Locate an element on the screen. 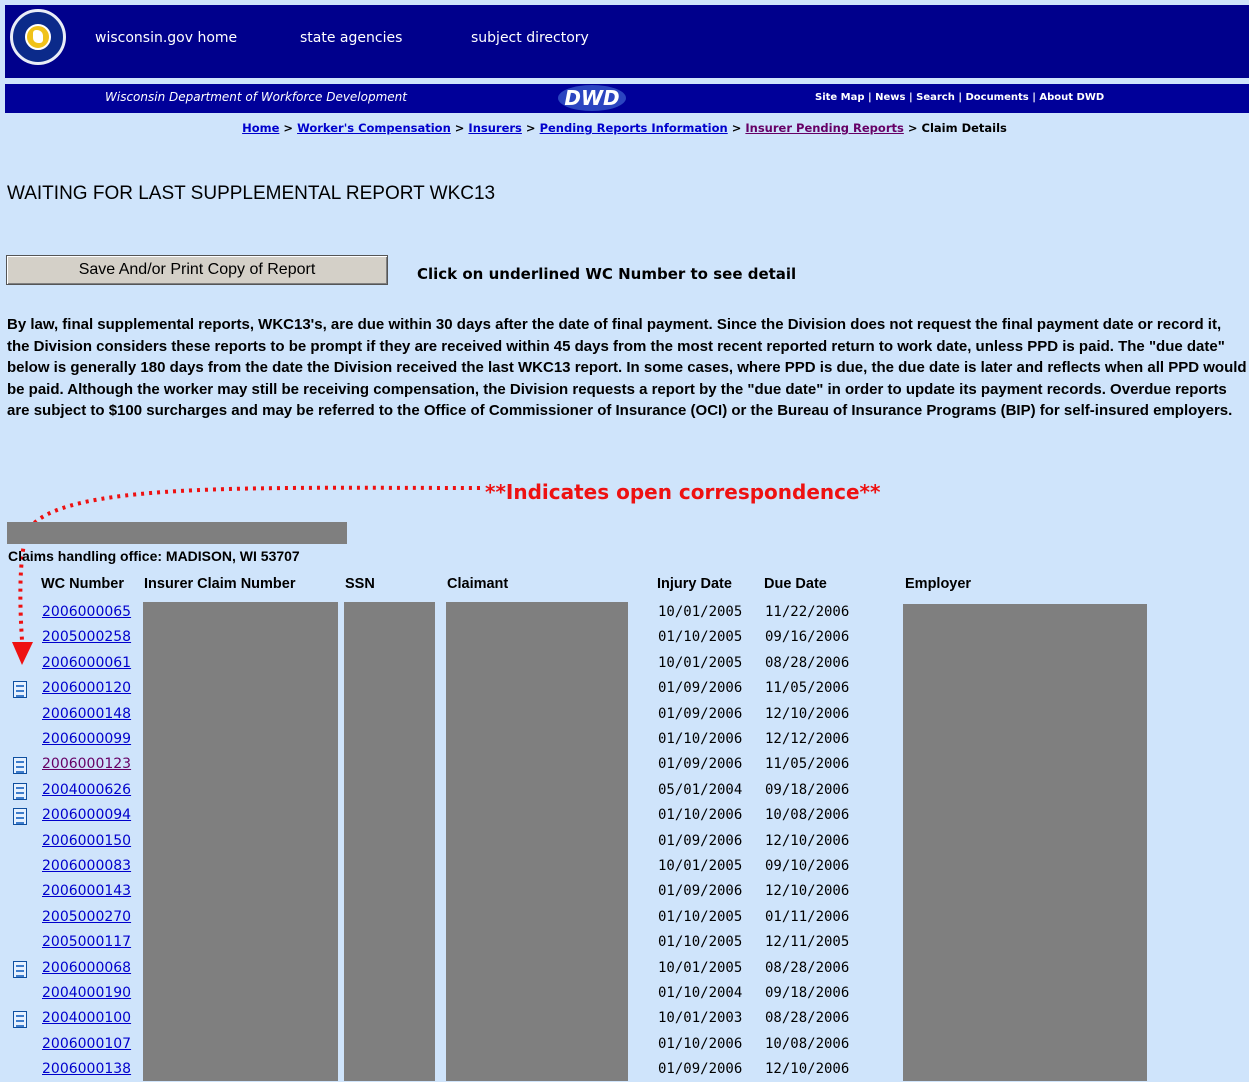  due-date: 08/28/2006 is located at coordinates (807, 967).